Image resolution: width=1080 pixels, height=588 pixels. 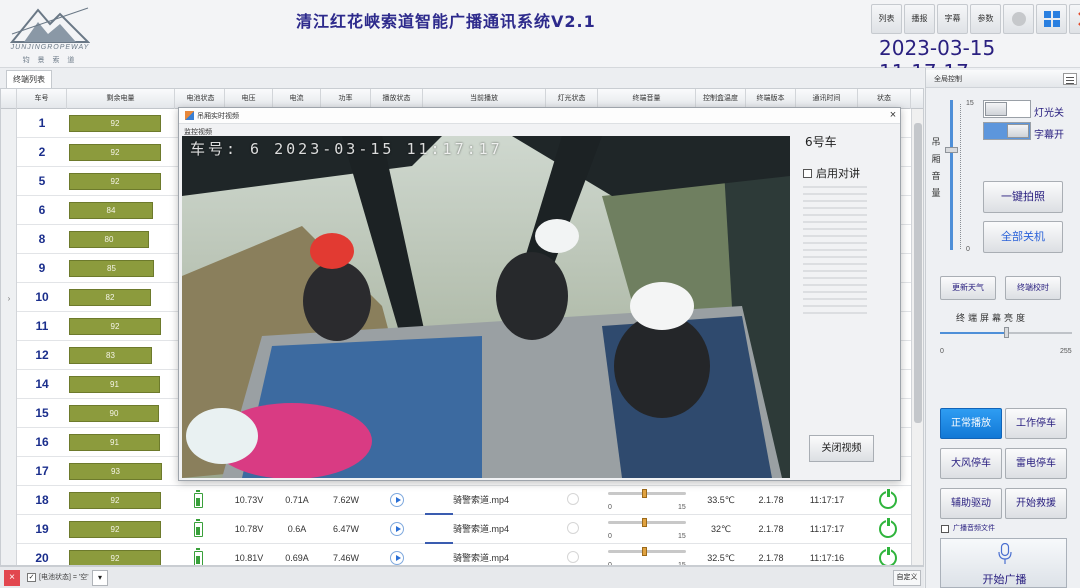 I want to click on intercom-checkbox, so click(x=807, y=173).